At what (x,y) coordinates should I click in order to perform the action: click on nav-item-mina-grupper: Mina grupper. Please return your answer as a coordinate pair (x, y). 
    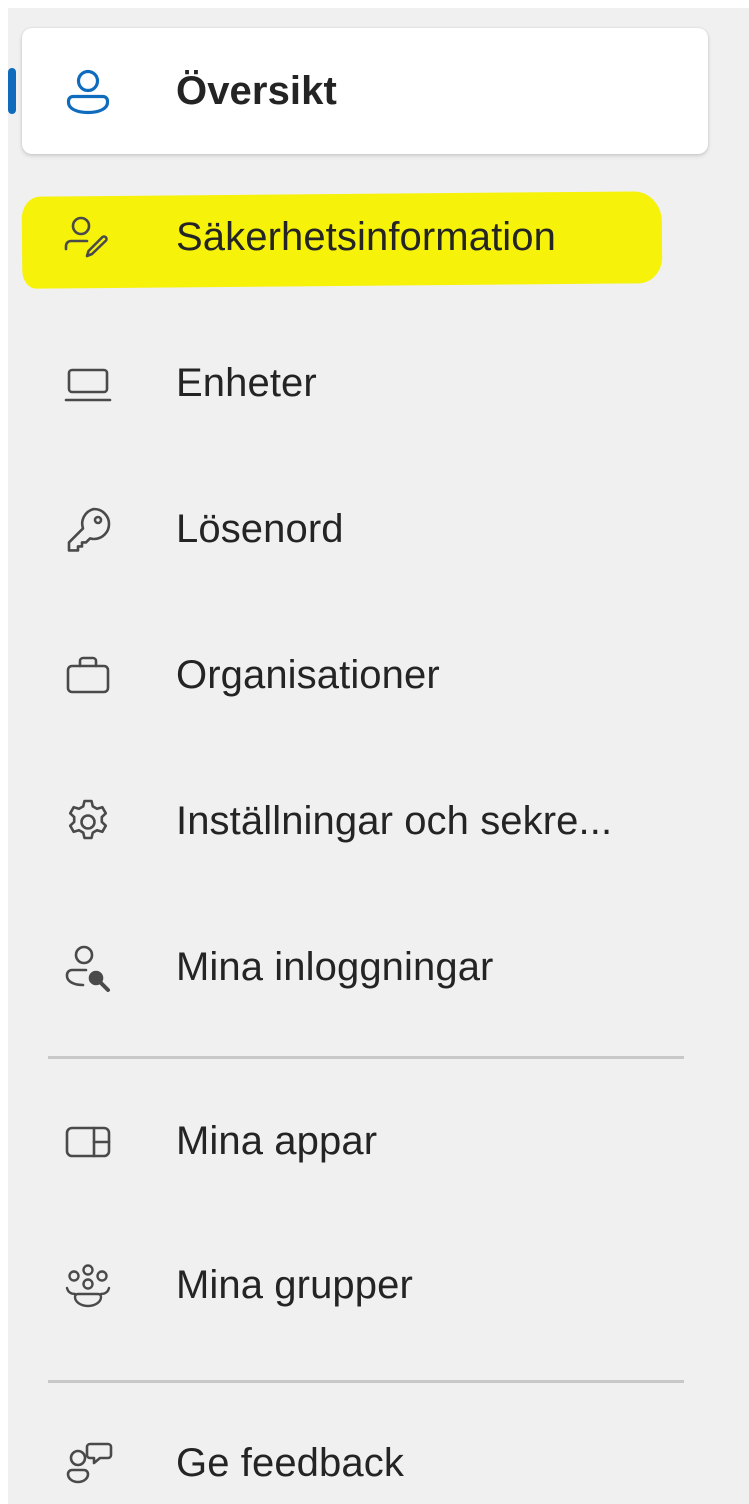
    Looking at the image, I should click on (365, 1285).